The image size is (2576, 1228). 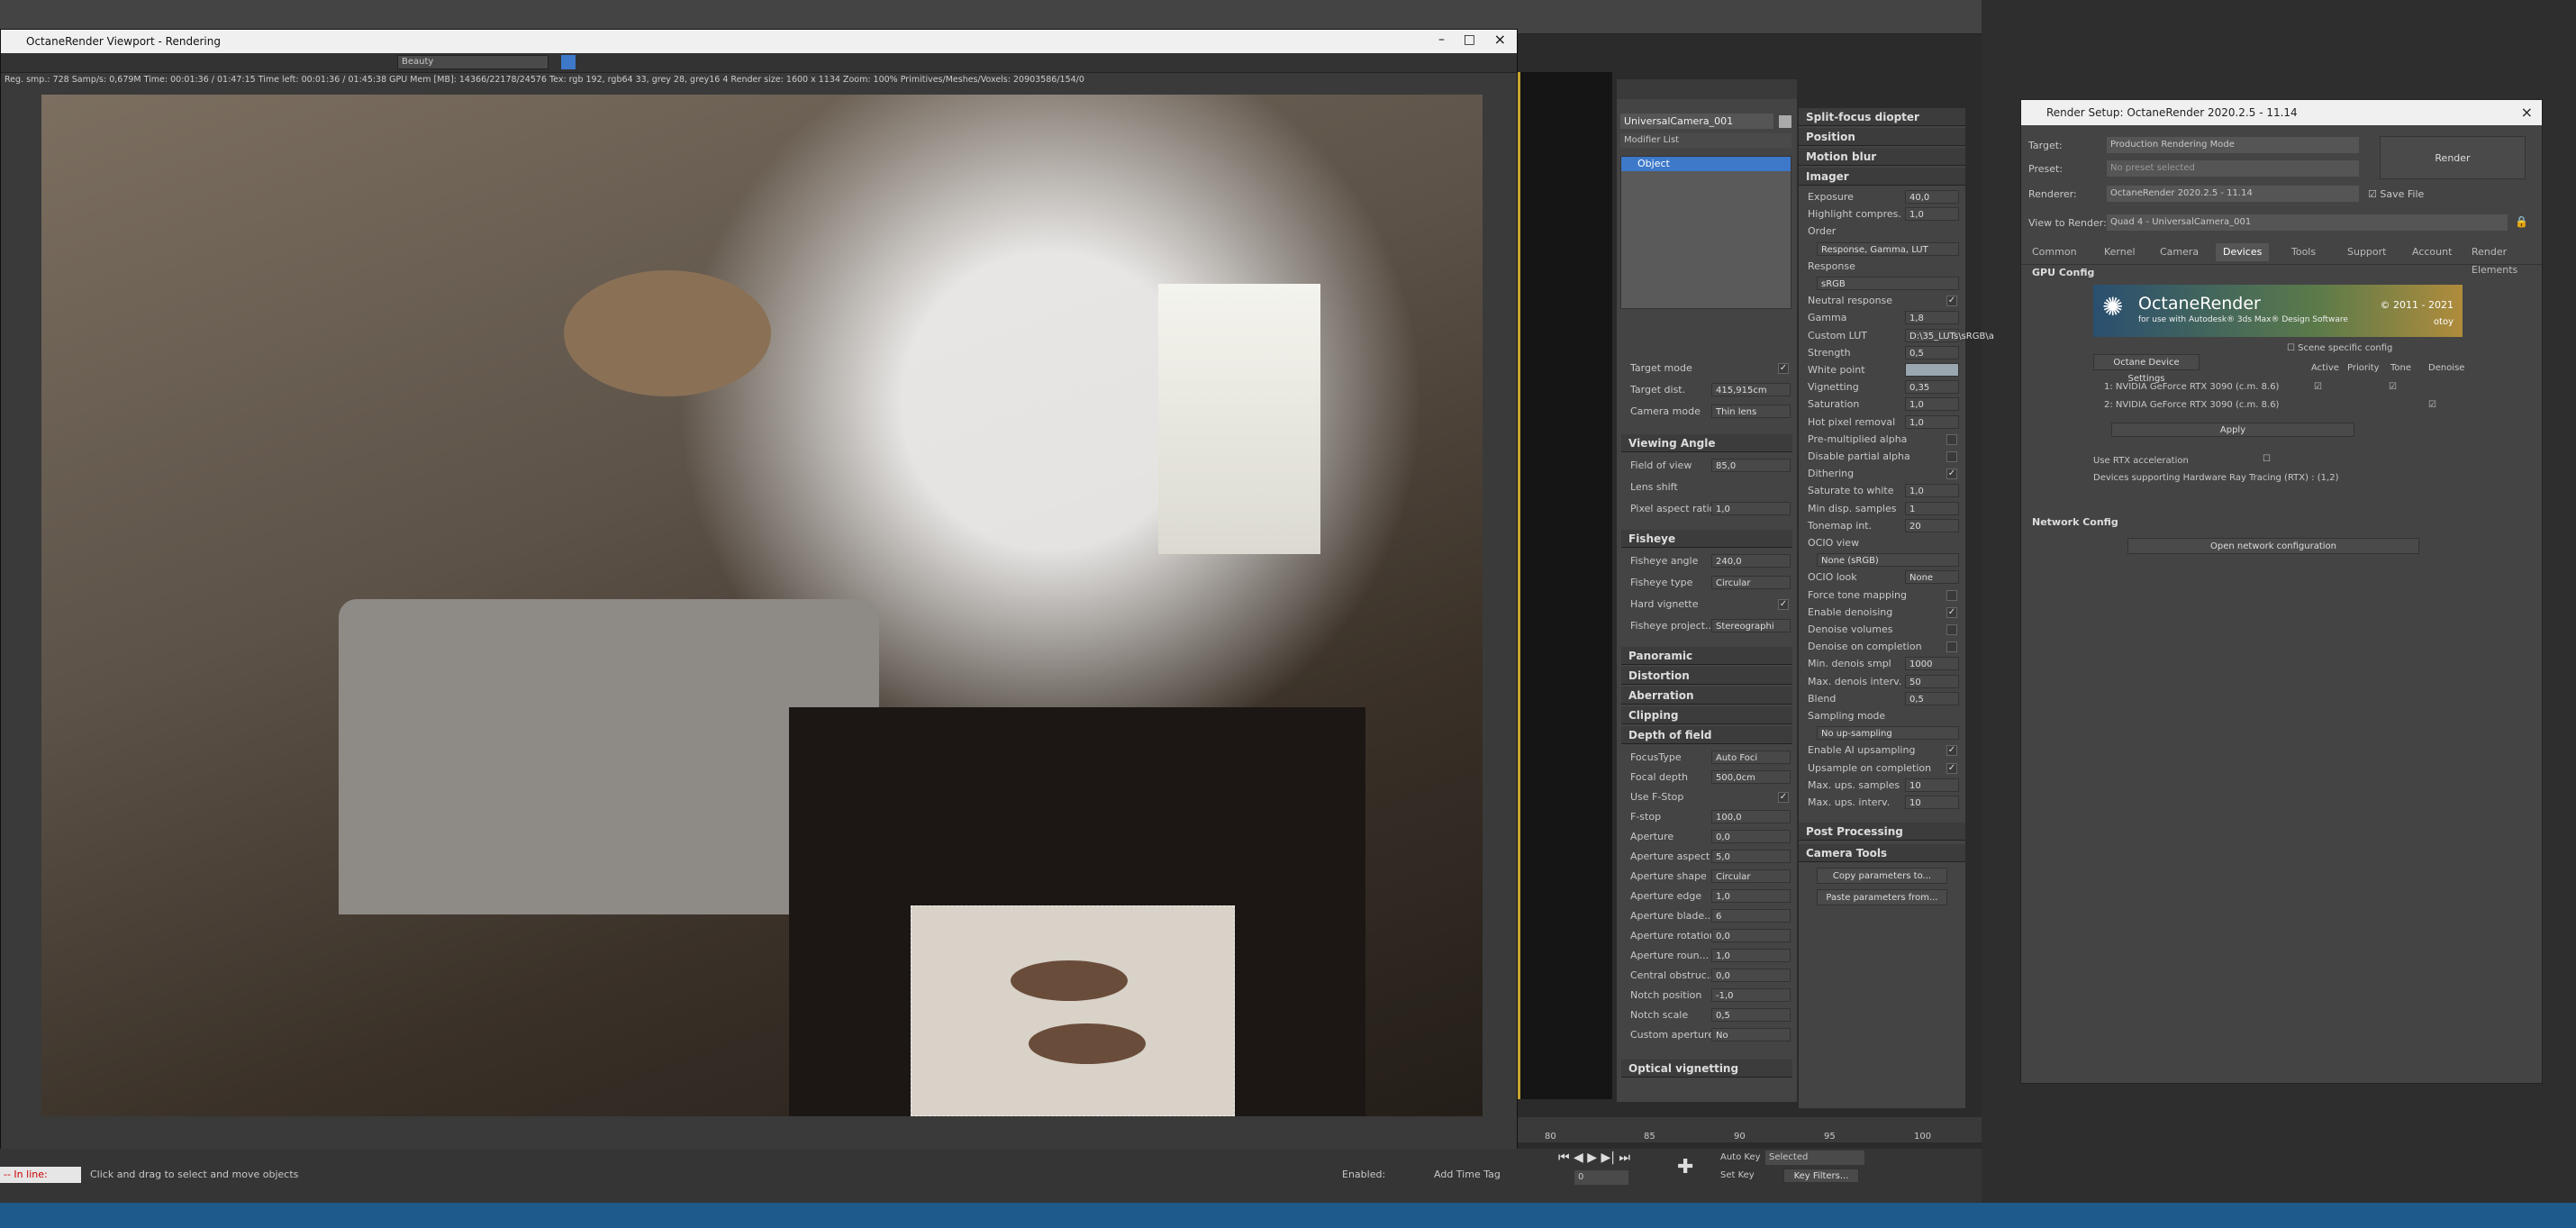 What do you see at coordinates (1706, 676) in the screenshot?
I see `collapsed-rollout-header: Distortion` at bounding box center [1706, 676].